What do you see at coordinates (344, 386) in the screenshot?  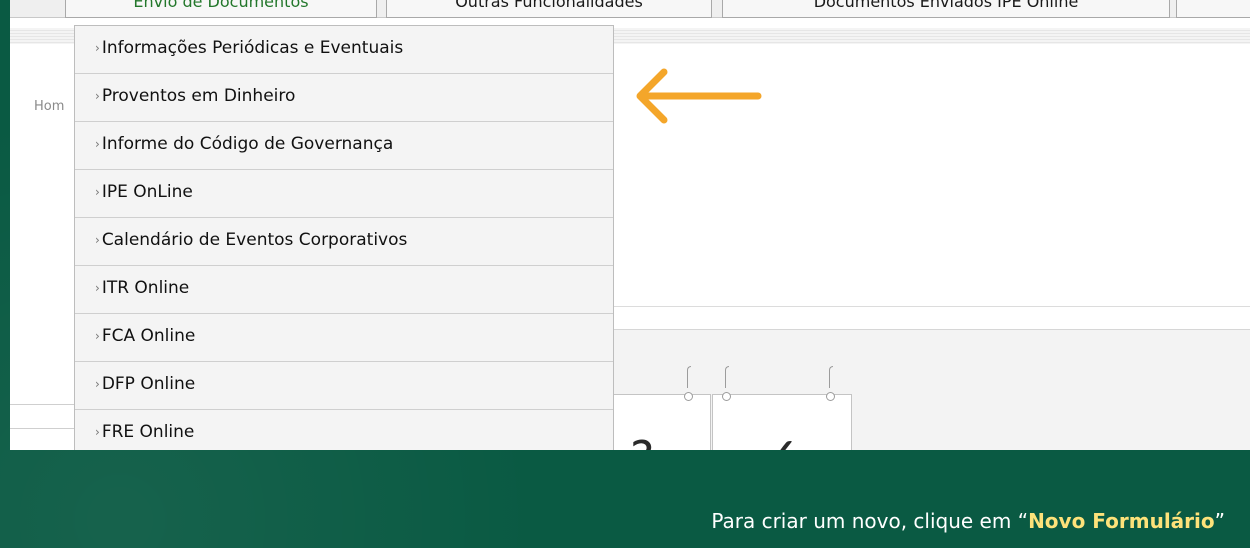 I see `menu-item-dfp-online: › DFP Online` at bounding box center [344, 386].